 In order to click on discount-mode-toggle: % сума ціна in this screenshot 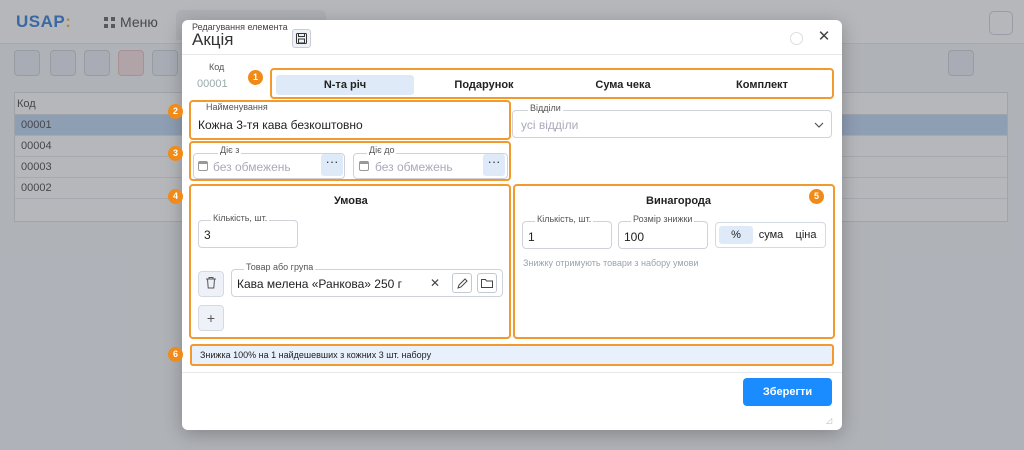, I will do `click(770, 235)`.